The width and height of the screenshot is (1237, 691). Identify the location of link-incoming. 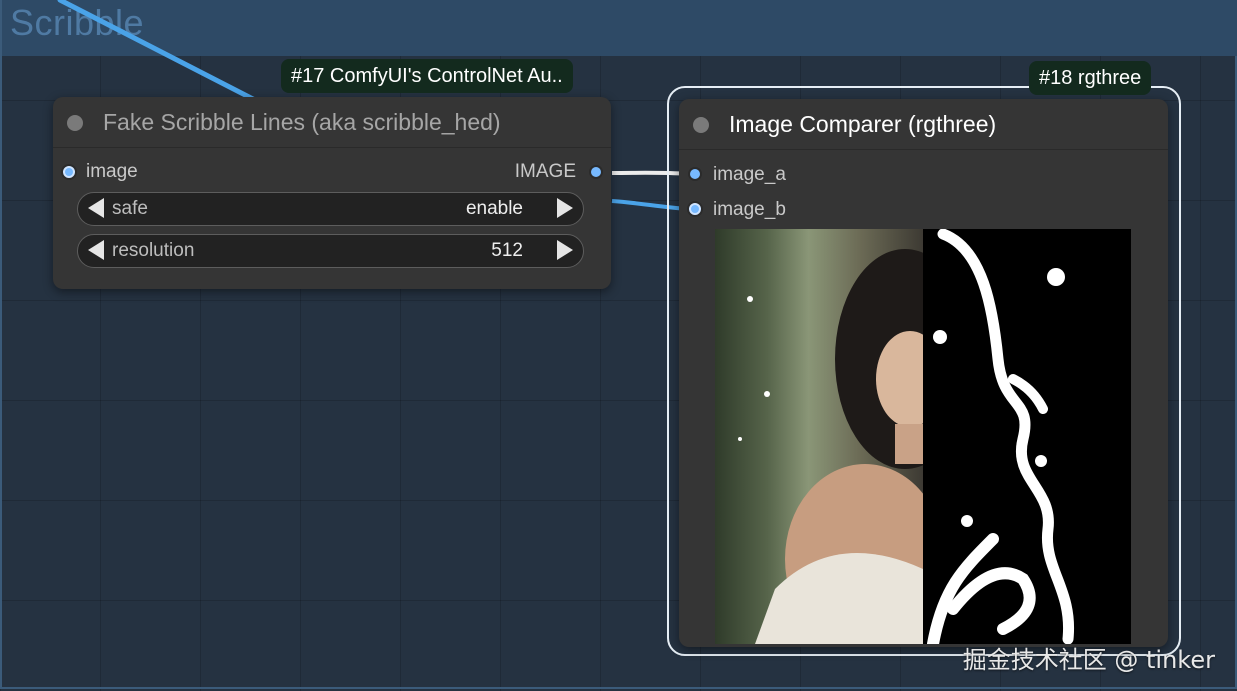
(157, 51).